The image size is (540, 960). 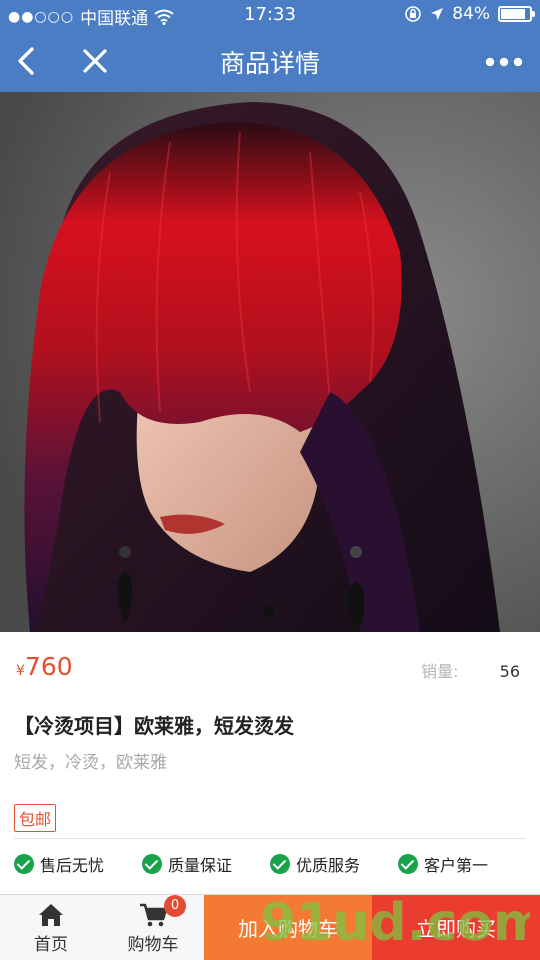 What do you see at coordinates (470, 670) in the screenshot?
I see `sales-info: 销量: 56` at bounding box center [470, 670].